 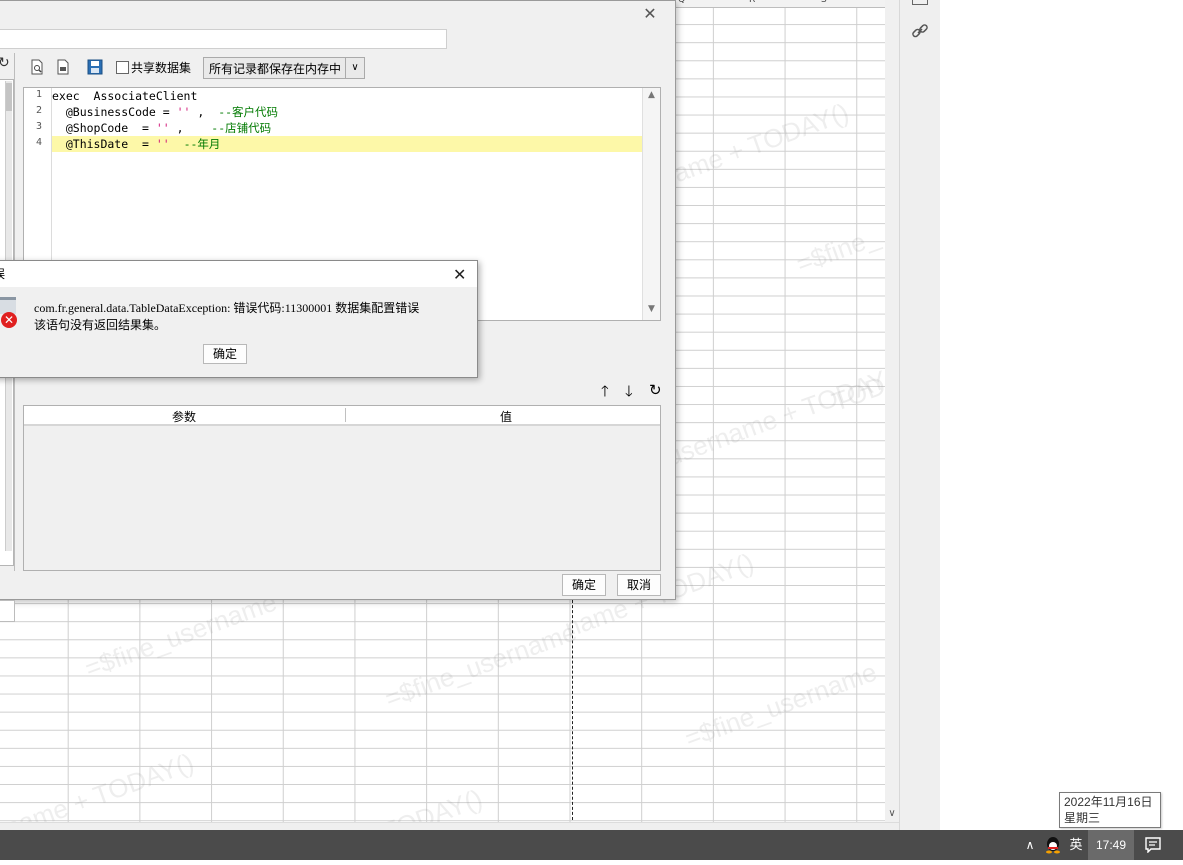 I want to click on notification-icon, so click(x=1153, y=845).